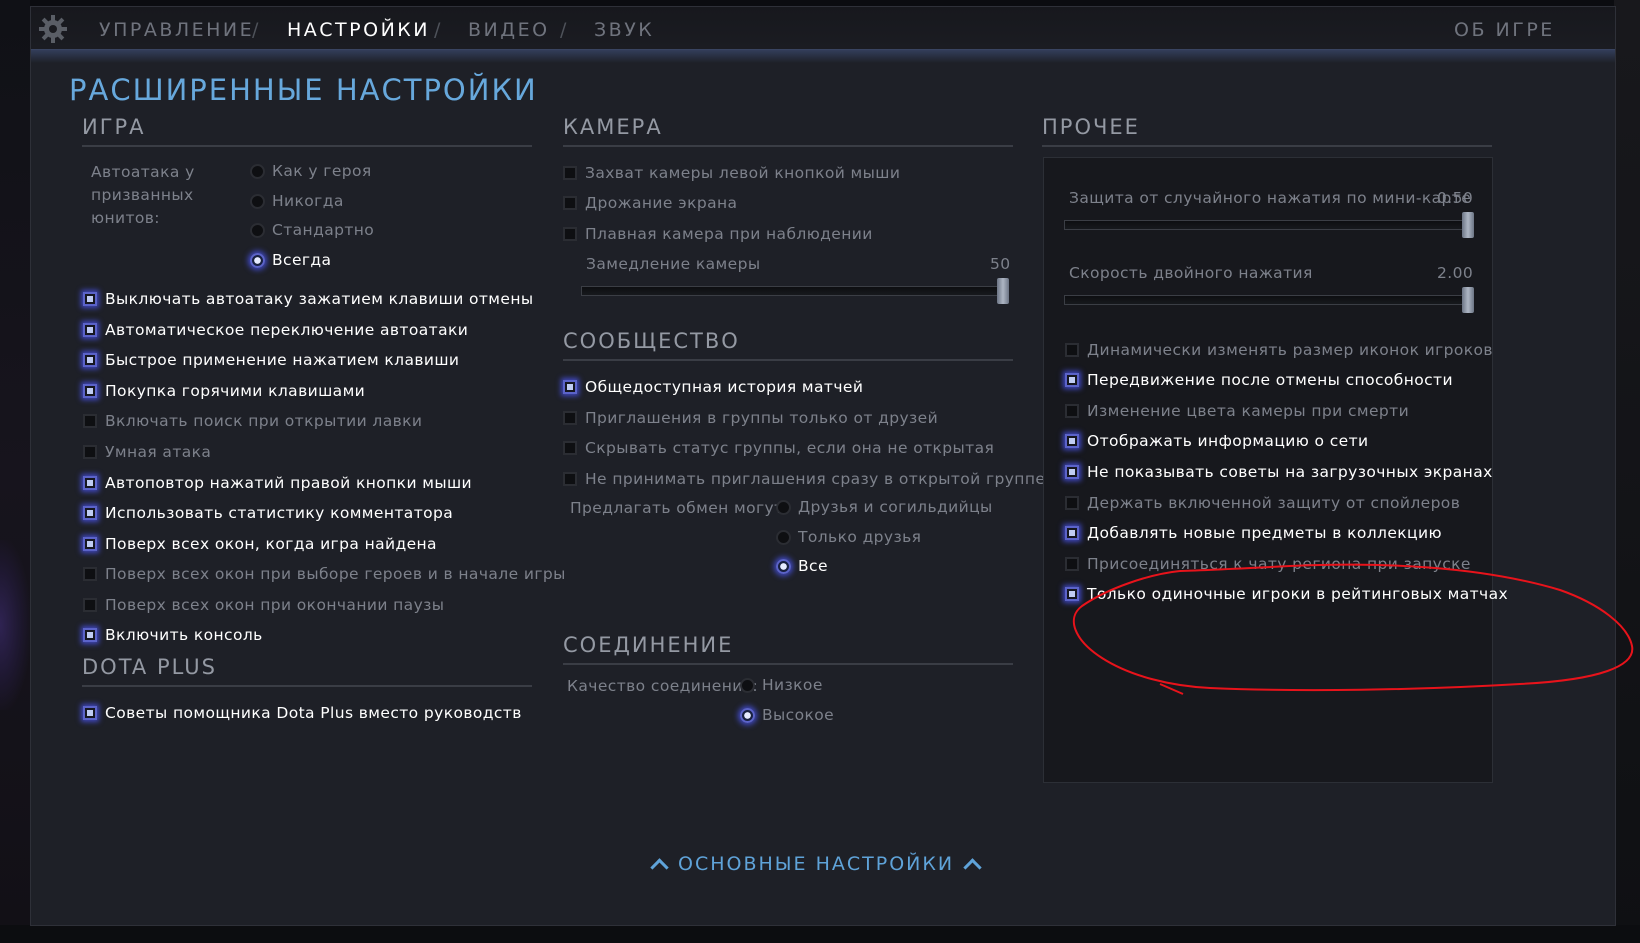  What do you see at coordinates (816, 865) in the screenshot?
I see `basic-settings-button: ОСНОВНЫЕ НАСТРОЙКИ` at bounding box center [816, 865].